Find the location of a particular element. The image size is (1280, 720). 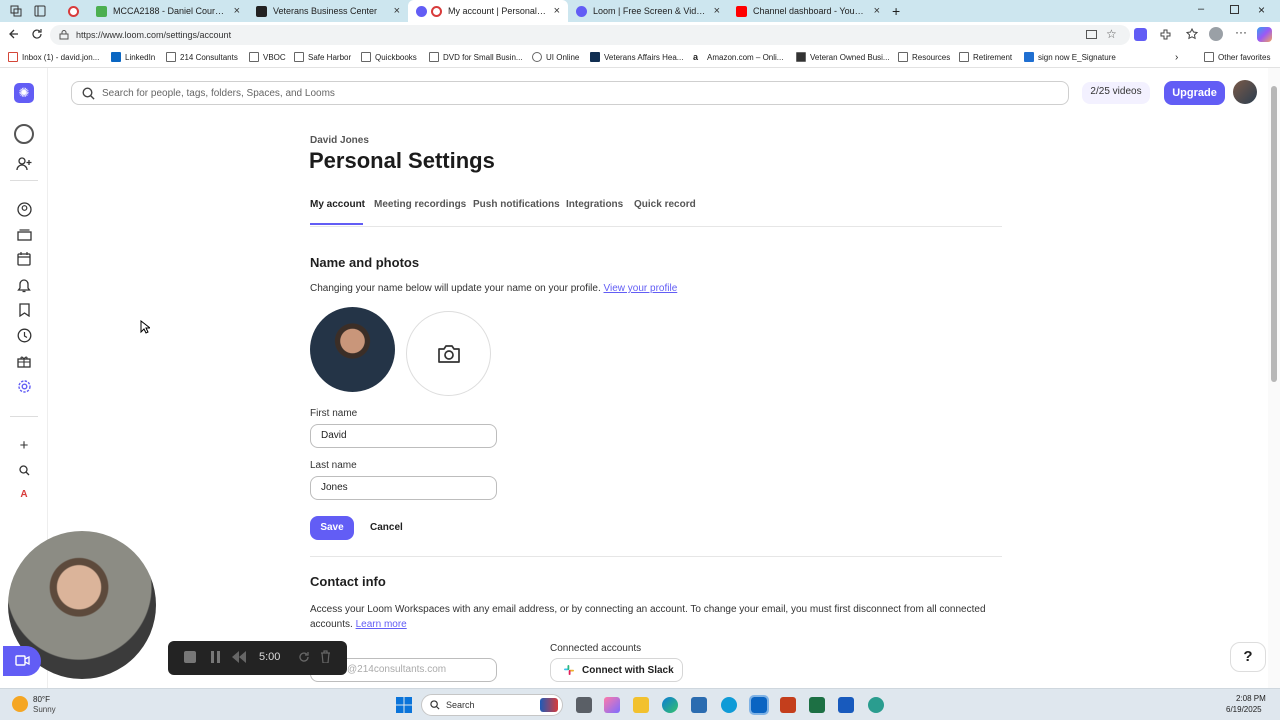

save-button: Save is located at coordinates (332, 528).